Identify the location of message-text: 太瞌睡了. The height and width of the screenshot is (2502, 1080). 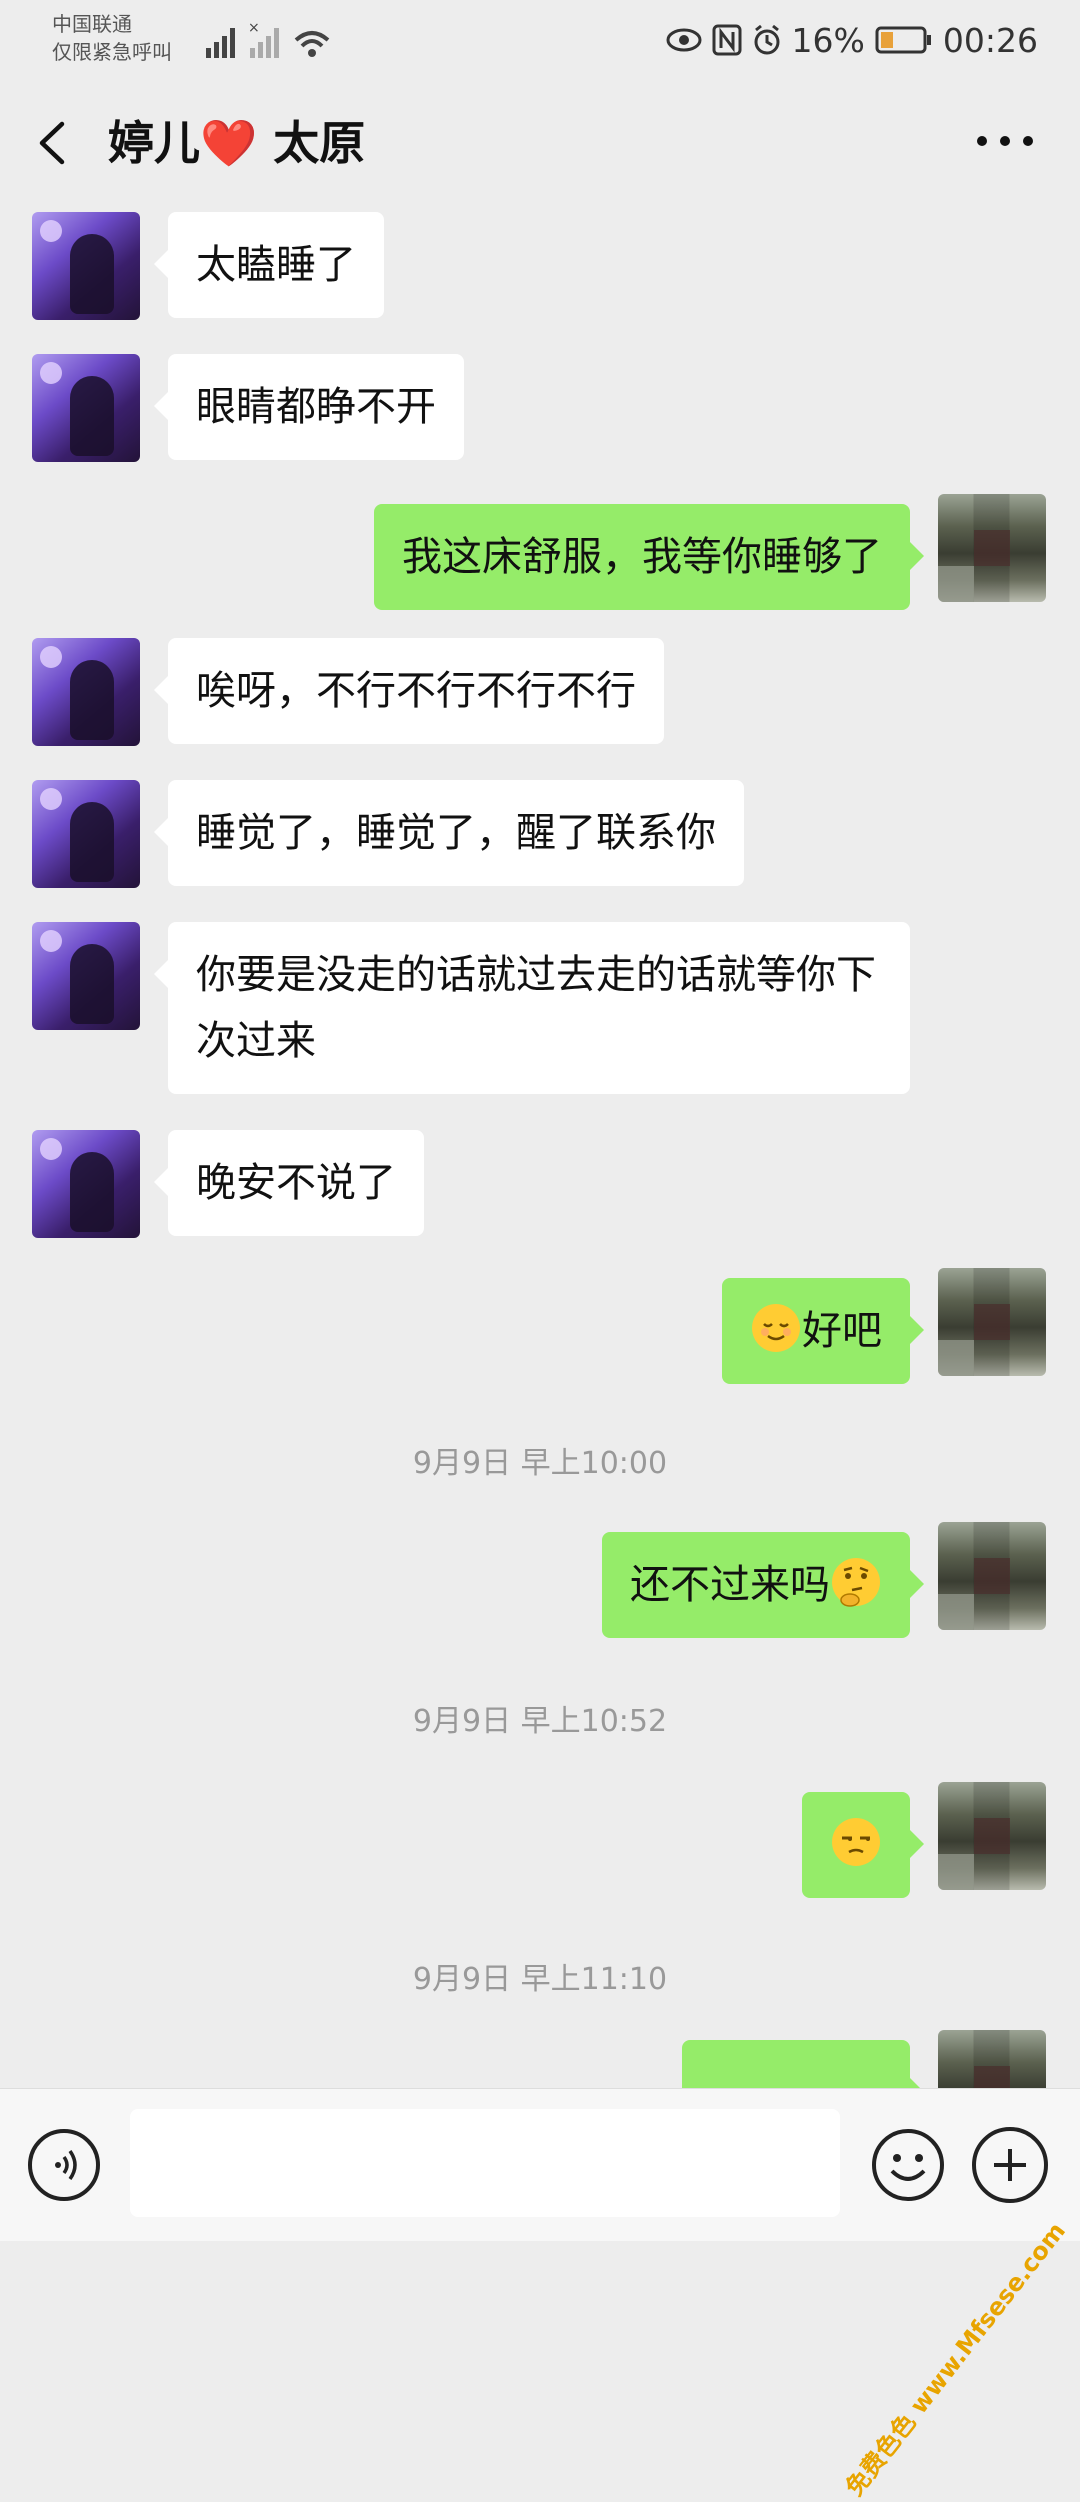
(276, 265).